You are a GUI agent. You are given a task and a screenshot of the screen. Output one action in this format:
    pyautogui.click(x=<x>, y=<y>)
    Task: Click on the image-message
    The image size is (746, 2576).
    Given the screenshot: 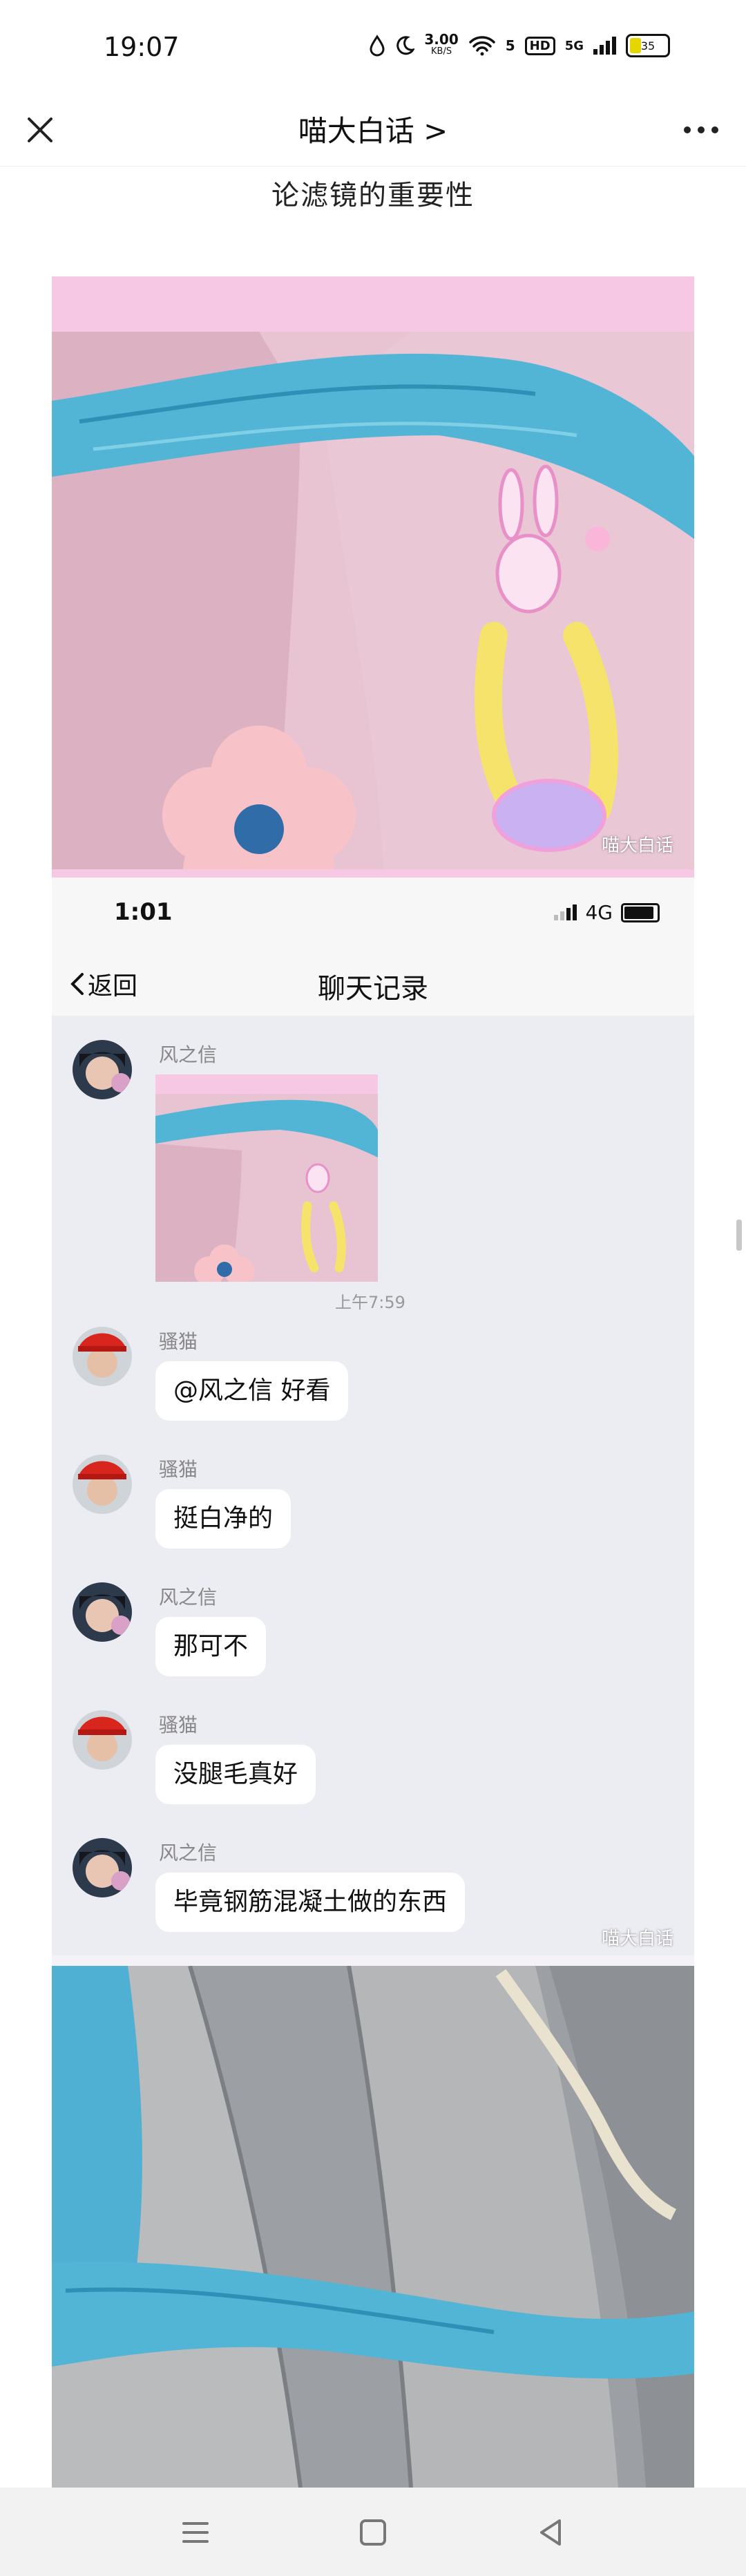 What is the action you would take?
    pyautogui.click(x=266, y=1178)
    